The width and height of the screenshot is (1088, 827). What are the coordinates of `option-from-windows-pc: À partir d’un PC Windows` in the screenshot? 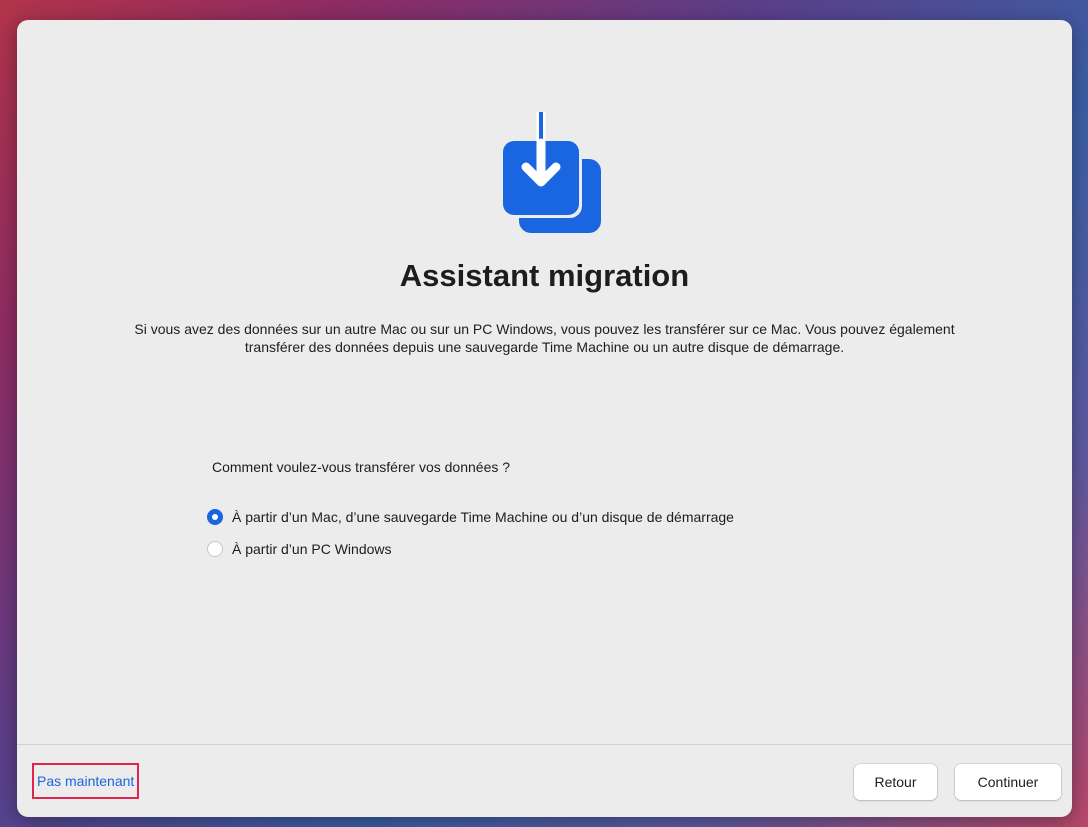 It's located at (299, 549).